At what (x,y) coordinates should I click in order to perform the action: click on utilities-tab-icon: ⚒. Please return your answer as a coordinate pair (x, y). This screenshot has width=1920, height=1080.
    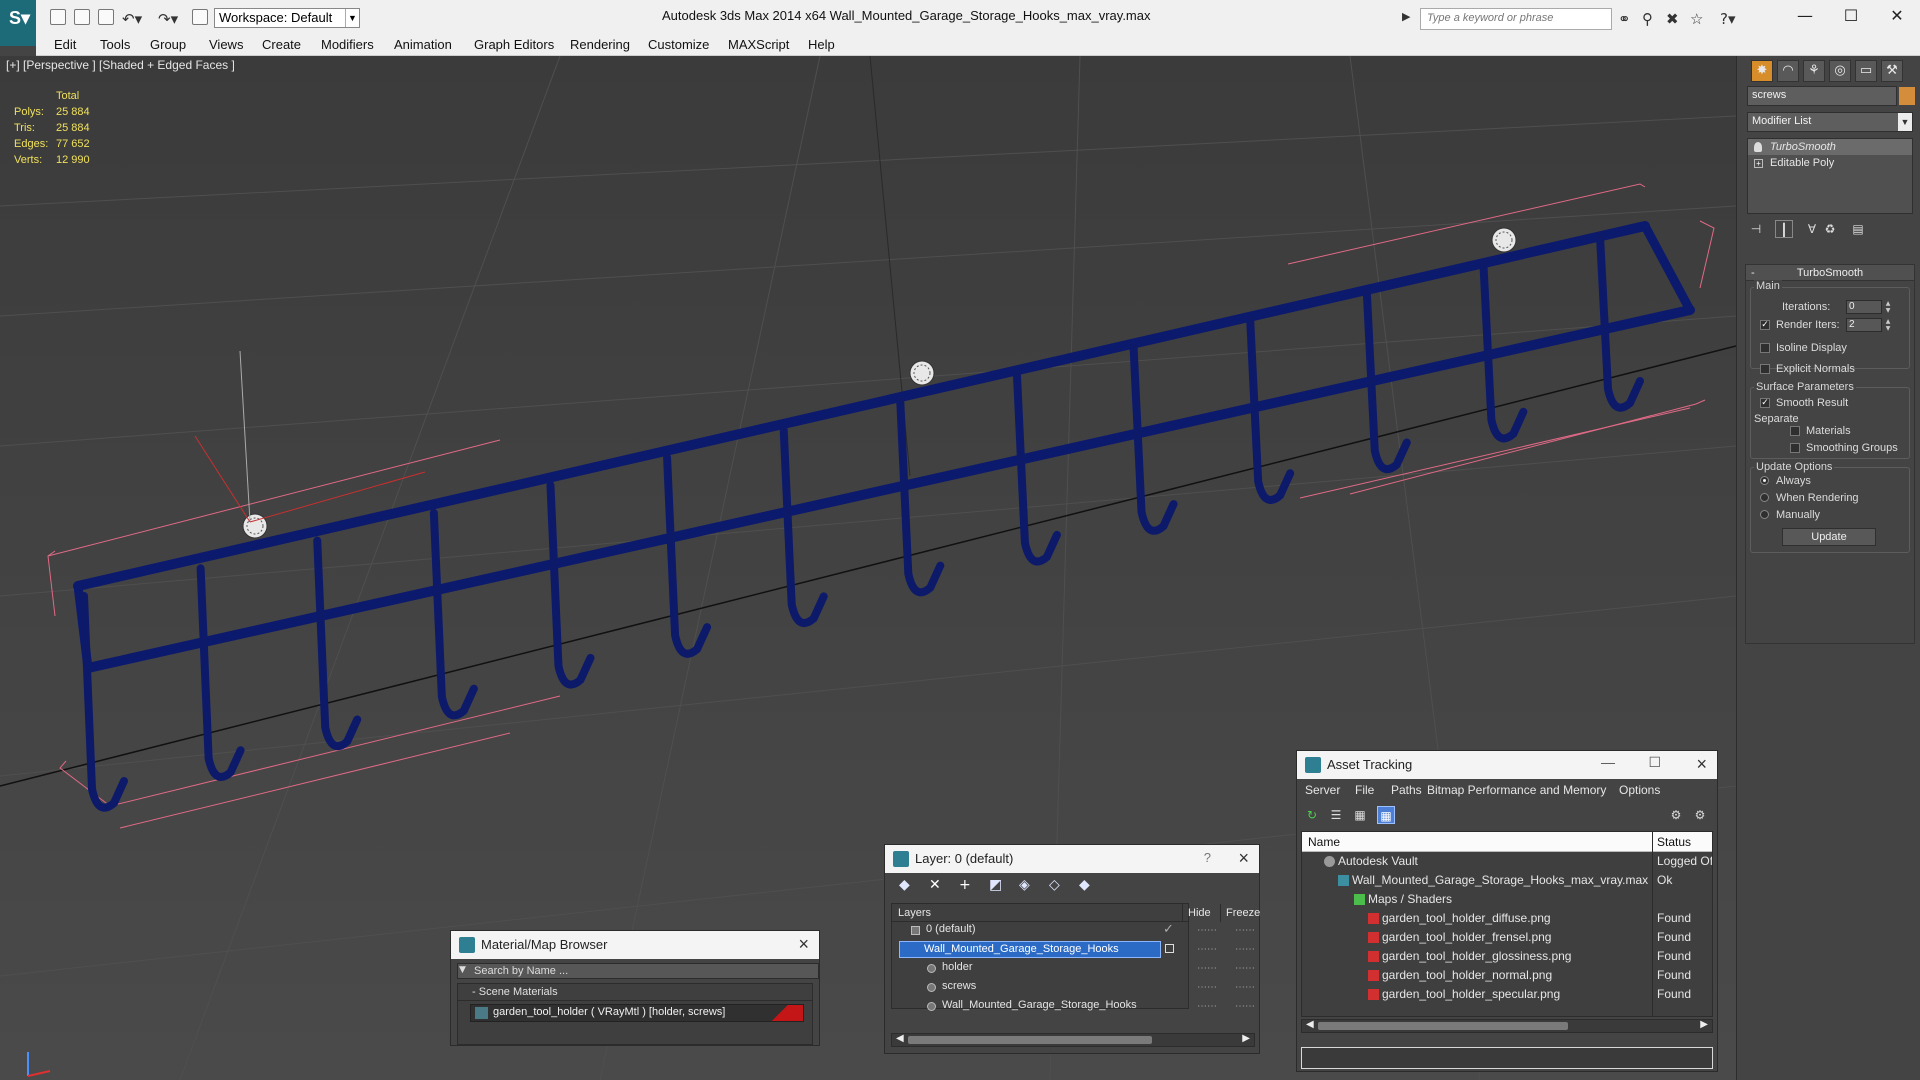
    Looking at the image, I should click on (1892, 71).